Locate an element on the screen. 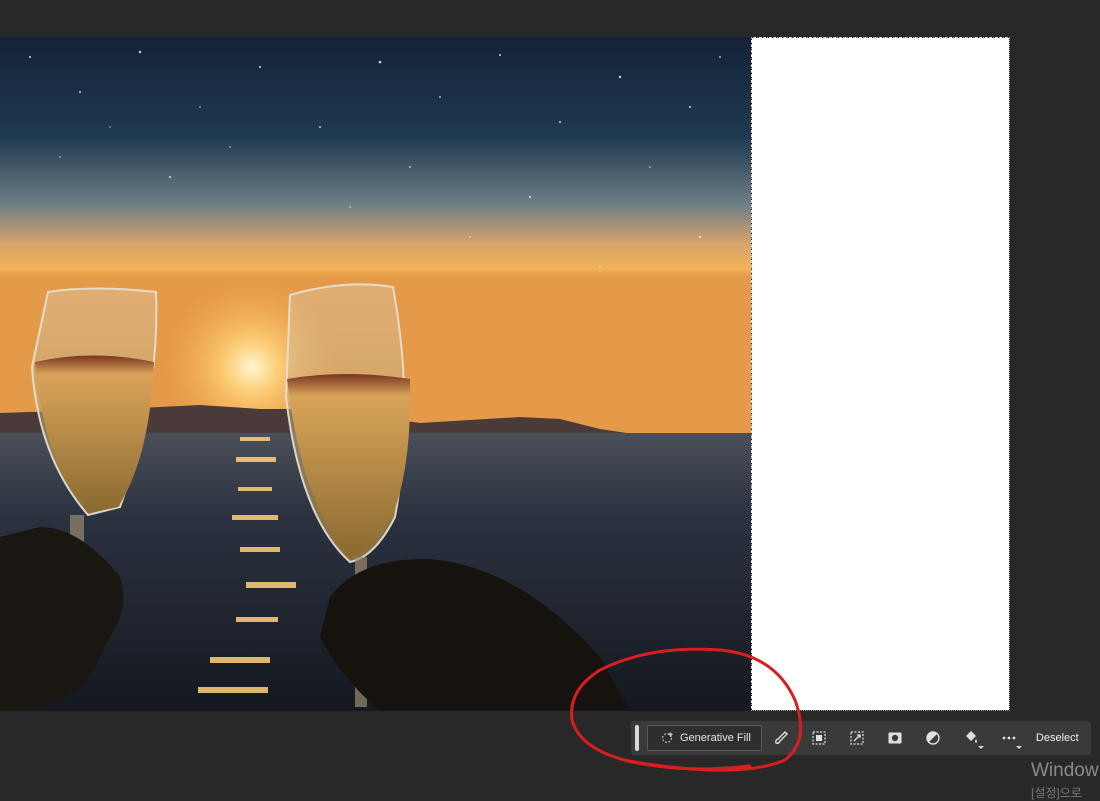  create-mask-button is located at coordinates (895, 738).